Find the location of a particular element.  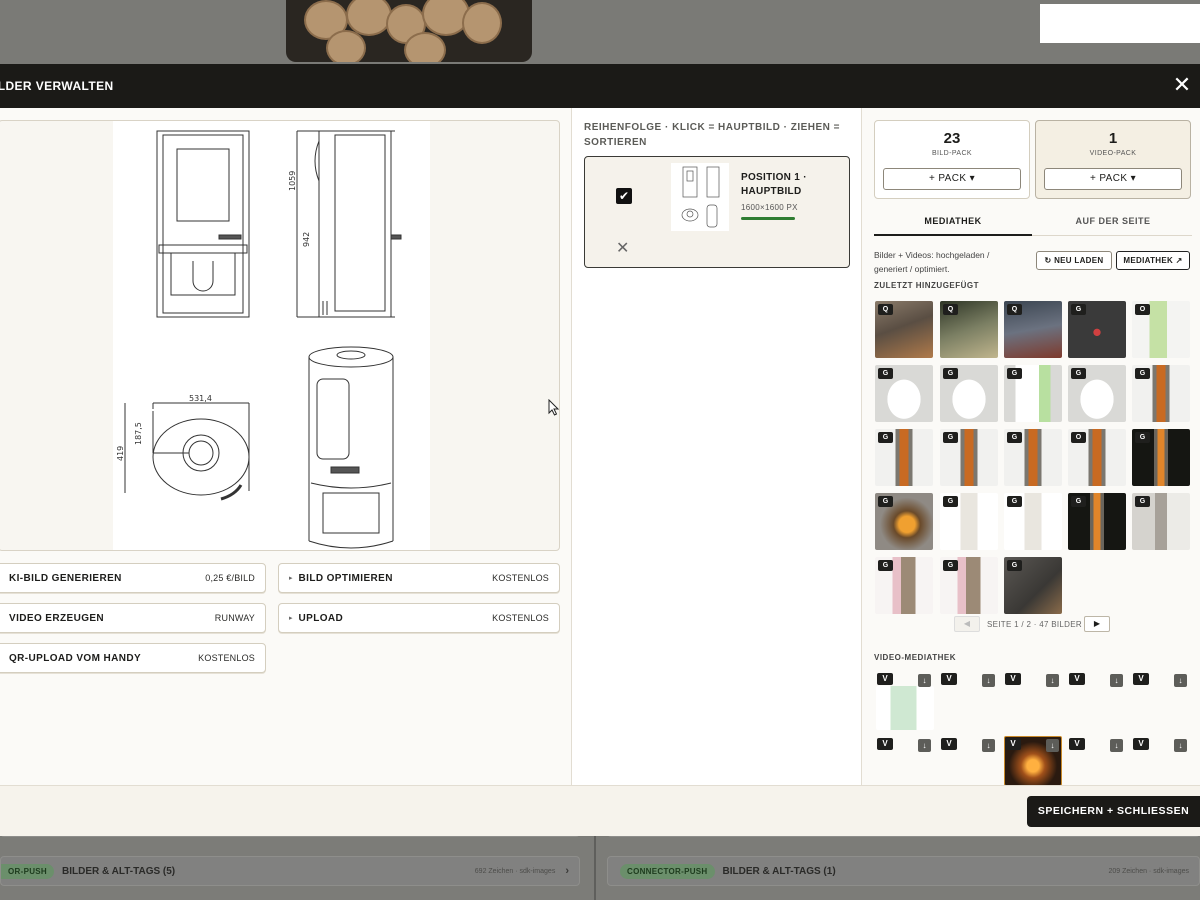

optimize-image-button: ▸ BILD OPTIMIEREN KOSTENLOS is located at coordinates (419, 578).